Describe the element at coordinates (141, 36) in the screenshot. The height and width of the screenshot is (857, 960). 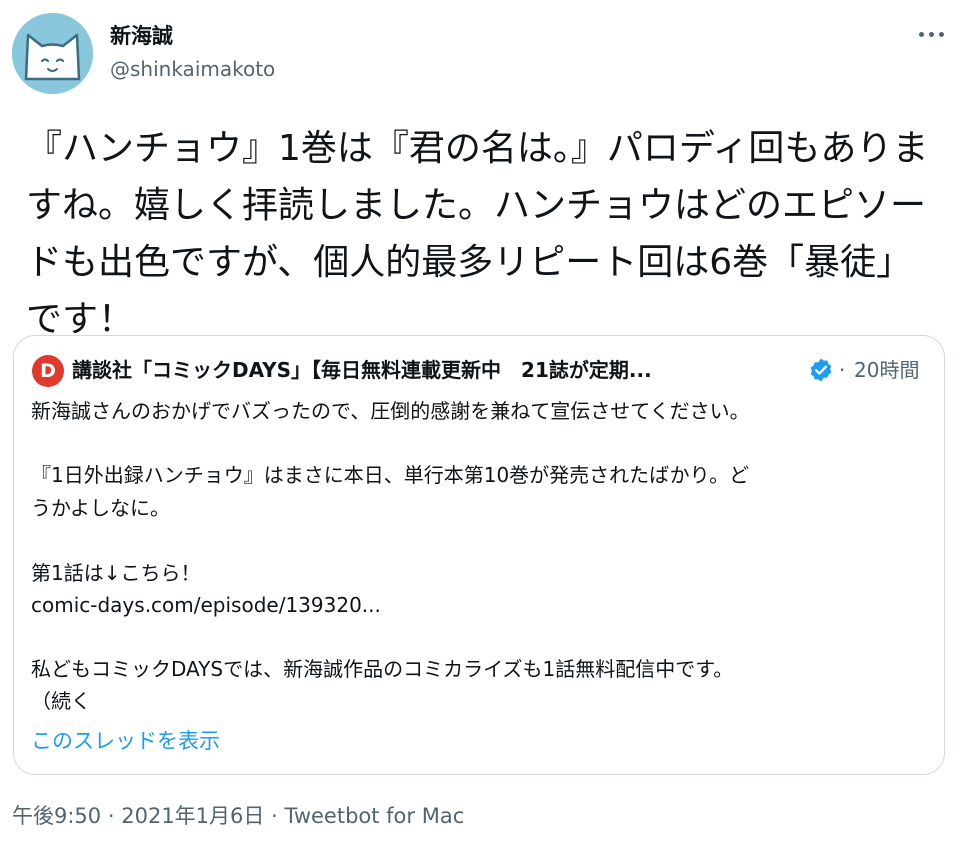
I see `author-display-name: 新海誠` at that location.